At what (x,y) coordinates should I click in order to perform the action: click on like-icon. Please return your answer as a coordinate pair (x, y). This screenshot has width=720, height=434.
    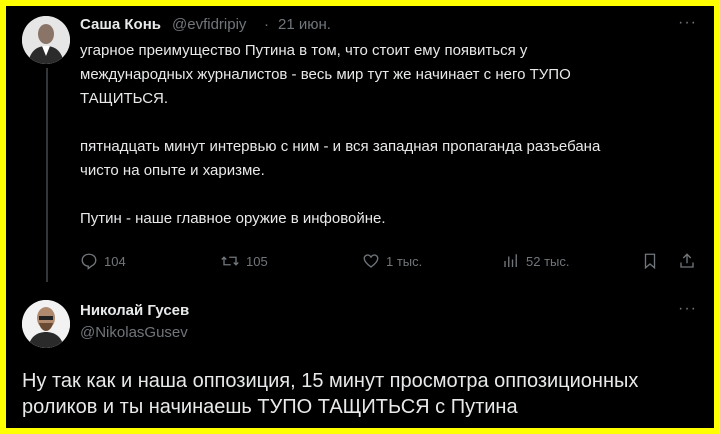
    Looking at the image, I should click on (371, 261).